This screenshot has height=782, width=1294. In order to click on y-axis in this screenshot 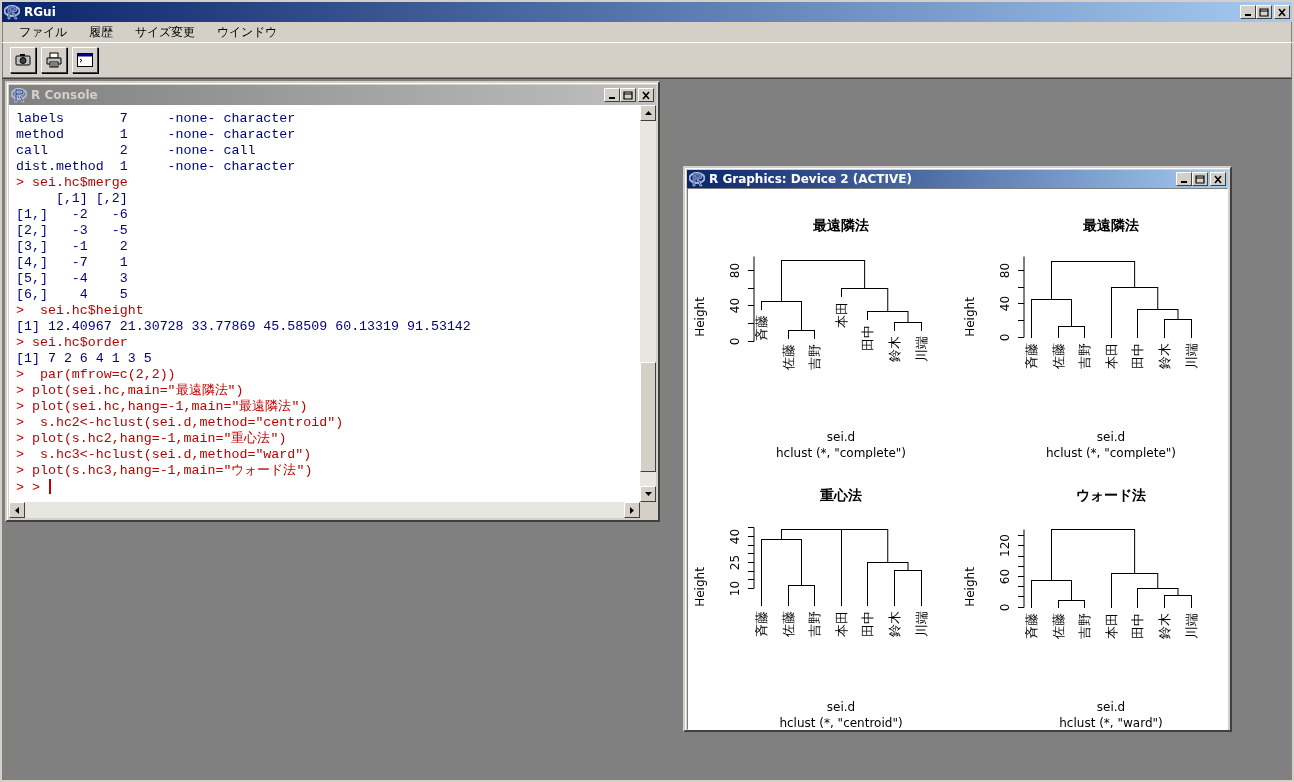, I will do `click(751, 558)`.